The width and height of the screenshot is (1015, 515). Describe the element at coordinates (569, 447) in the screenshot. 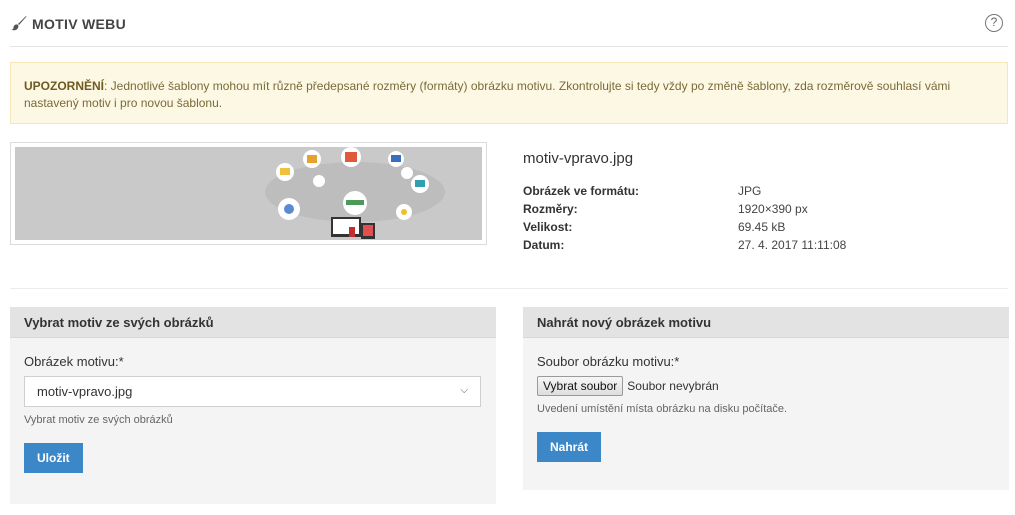

I see `upload-button: Nahrát` at that location.